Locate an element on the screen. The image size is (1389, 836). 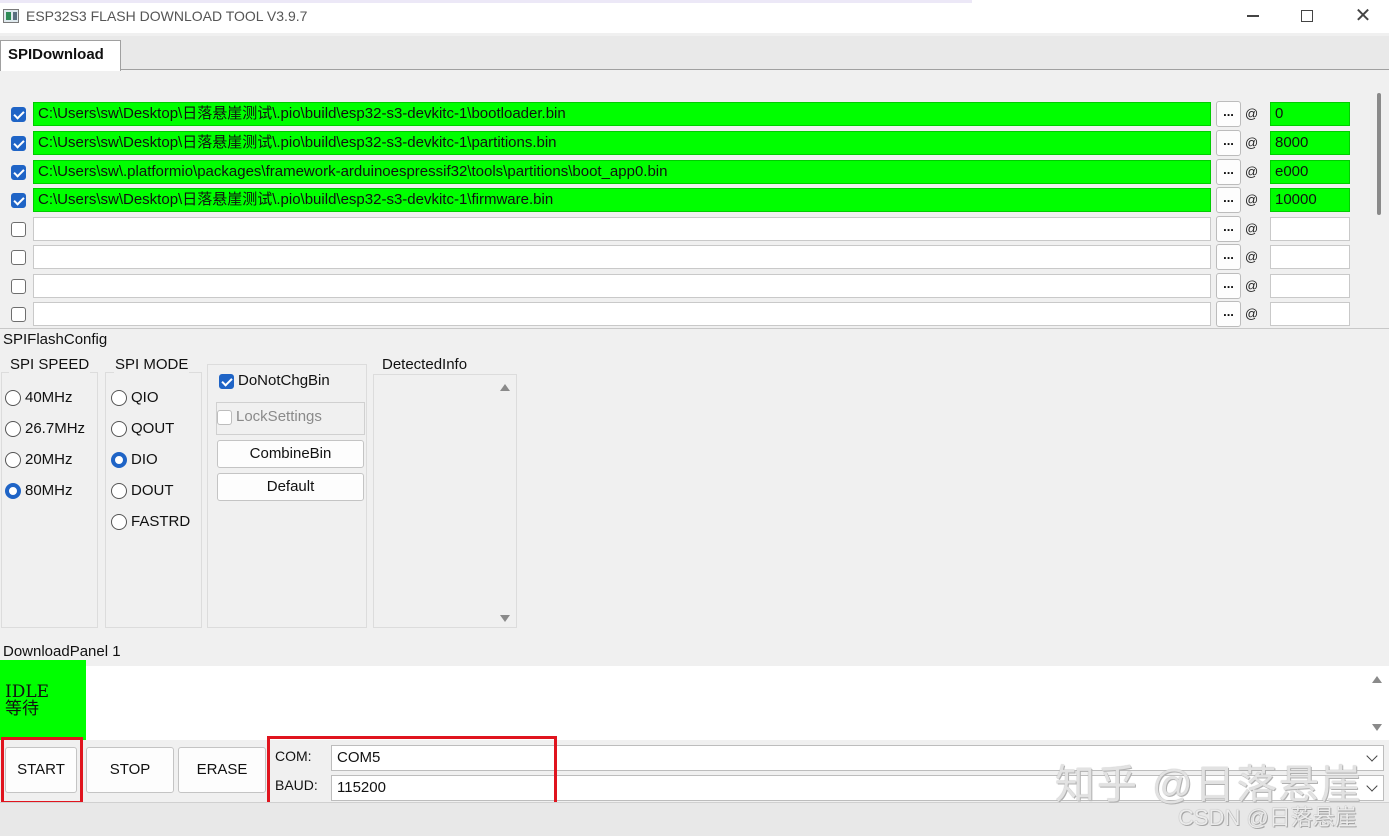
status-indicator: IDLE 等待 is located at coordinates (43, 700).